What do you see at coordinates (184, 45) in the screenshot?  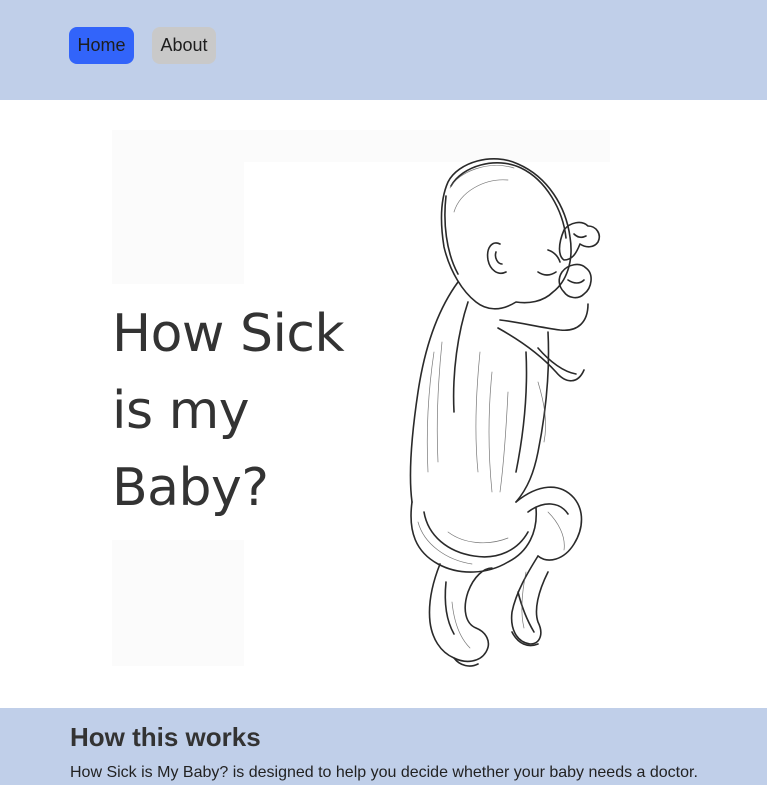 I see `about-button: About` at bounding box center [184, 45].